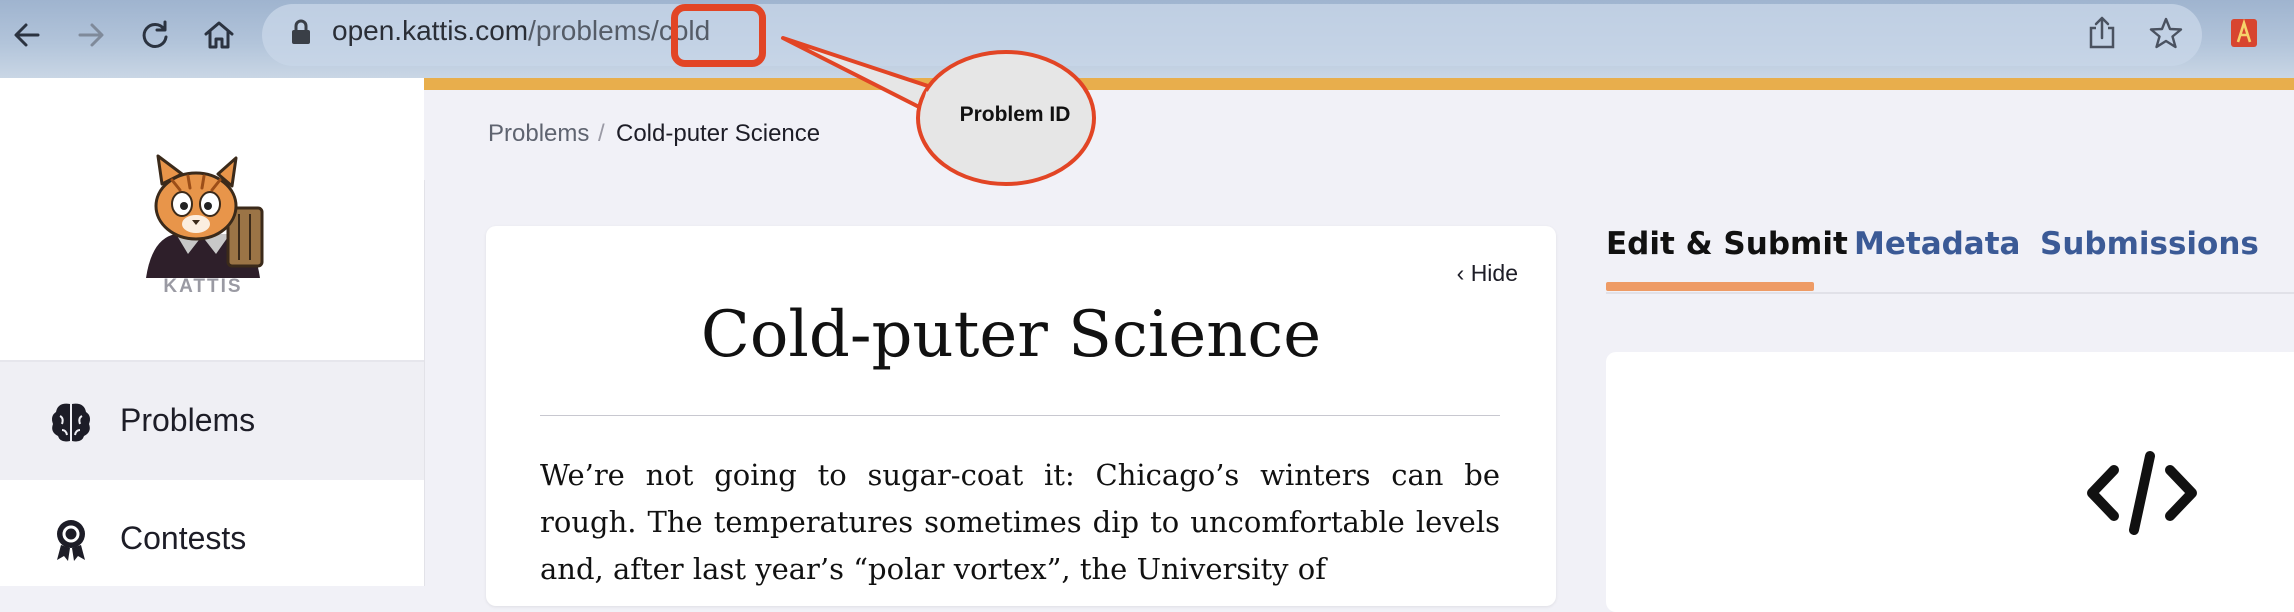  I want to click on sidebar-item-label: Contests, so click(183, 538).